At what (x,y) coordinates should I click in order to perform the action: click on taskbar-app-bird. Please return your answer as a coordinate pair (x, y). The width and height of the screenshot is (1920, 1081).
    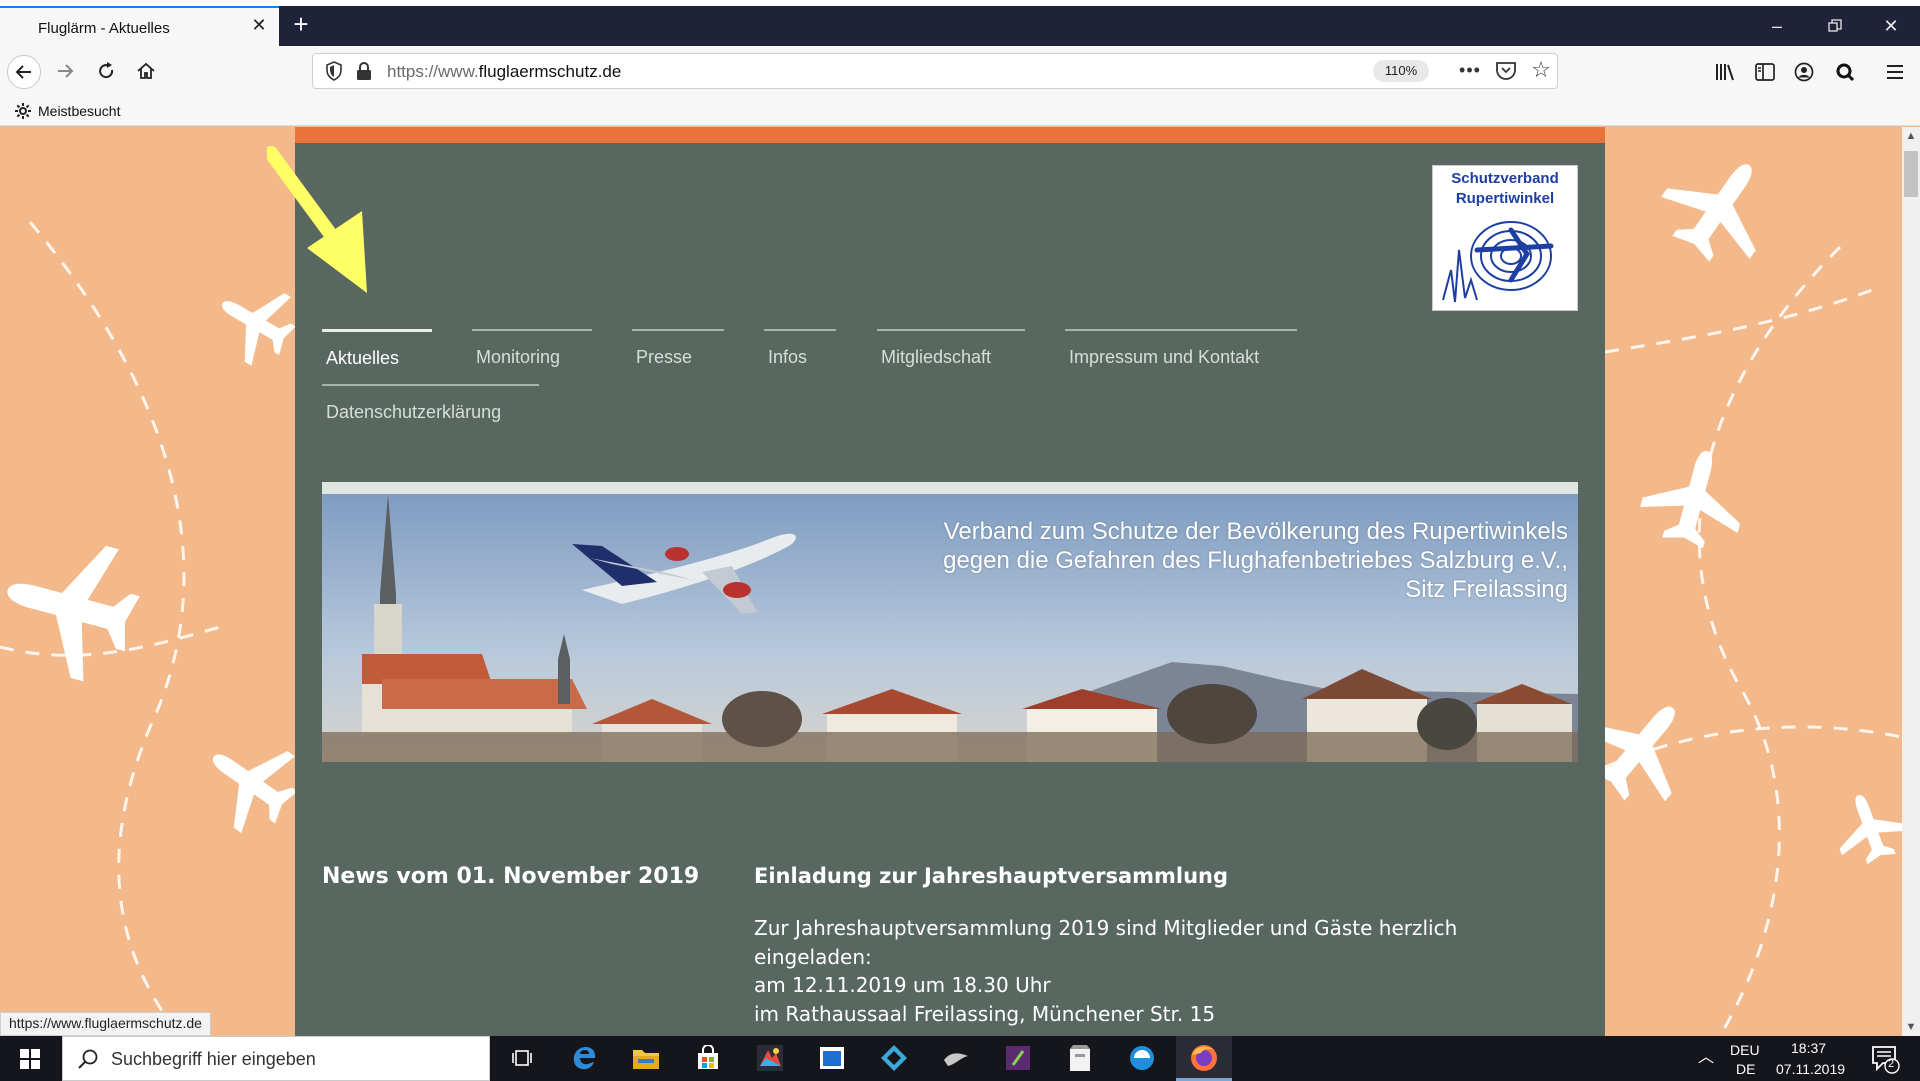
    Looking at the image, I should click on (956, 1058).